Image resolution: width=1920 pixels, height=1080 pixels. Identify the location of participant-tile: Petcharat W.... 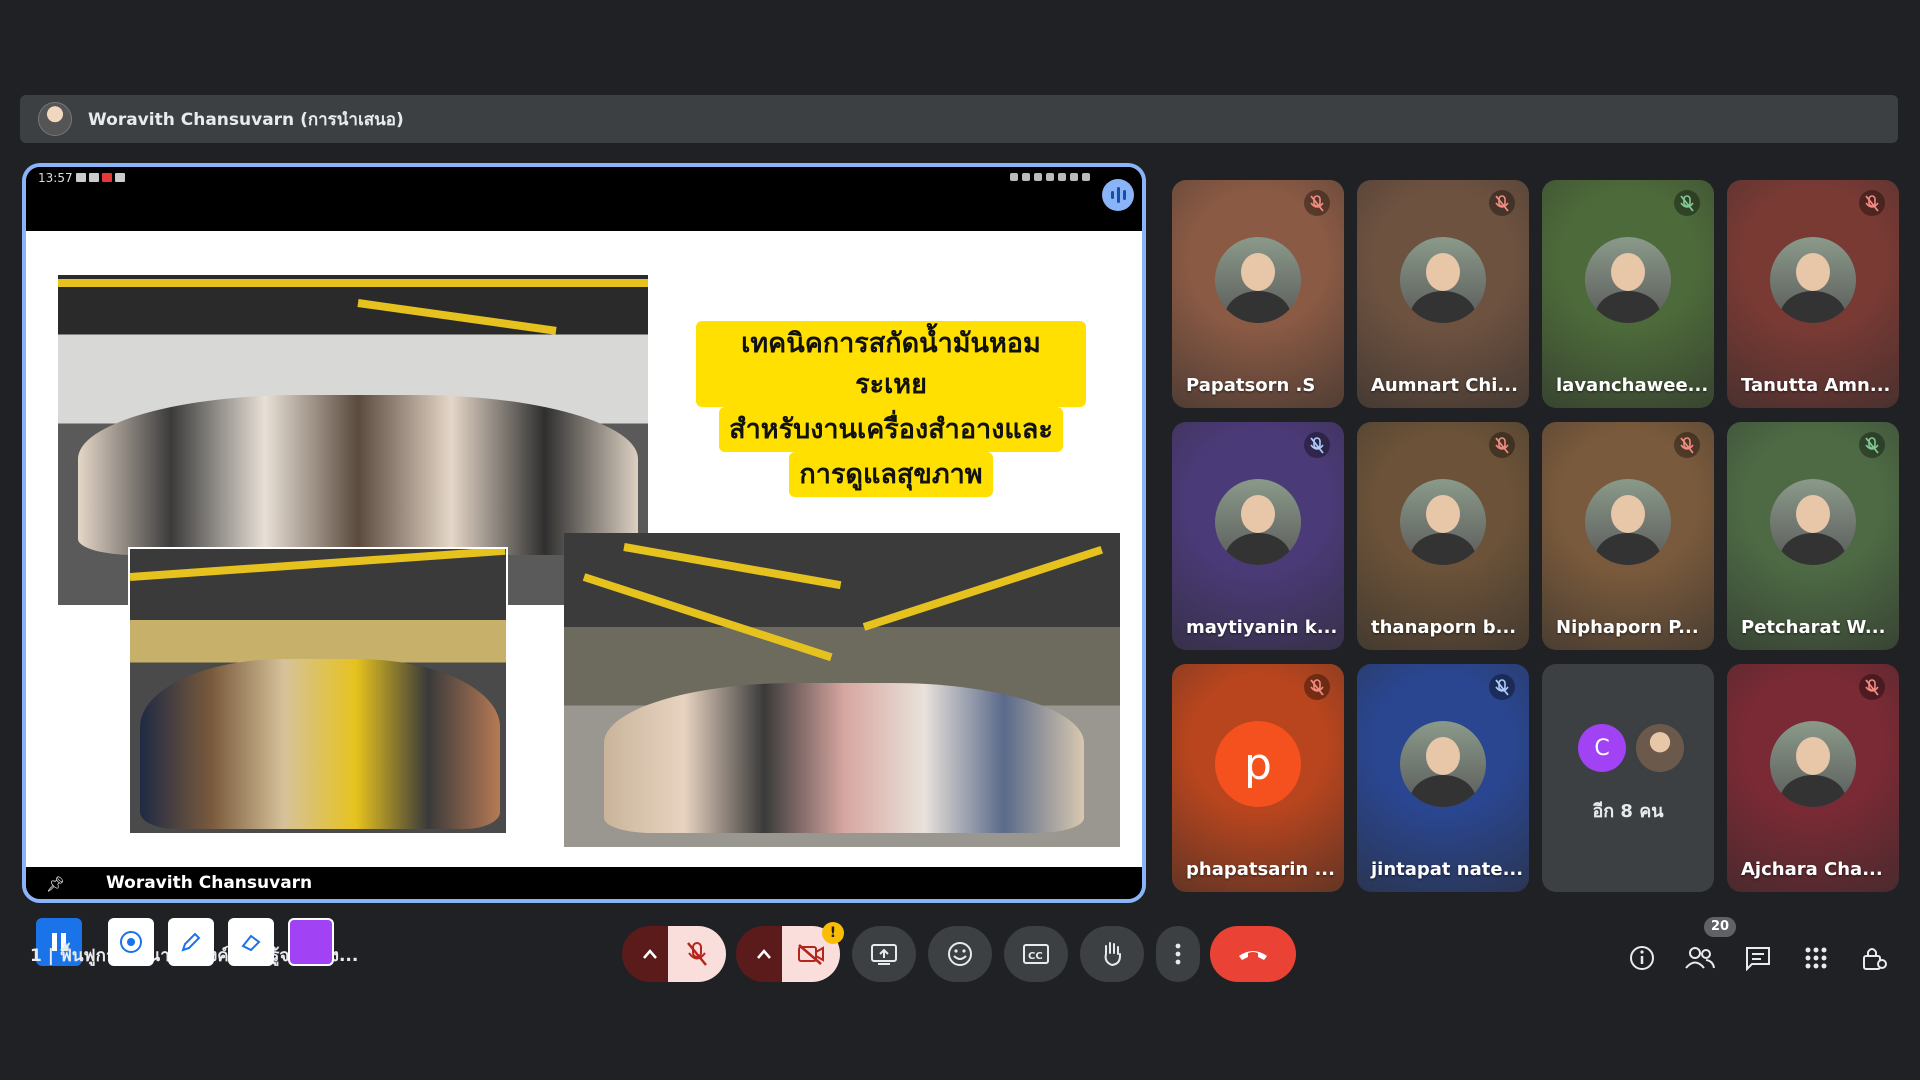
(1813, 536).